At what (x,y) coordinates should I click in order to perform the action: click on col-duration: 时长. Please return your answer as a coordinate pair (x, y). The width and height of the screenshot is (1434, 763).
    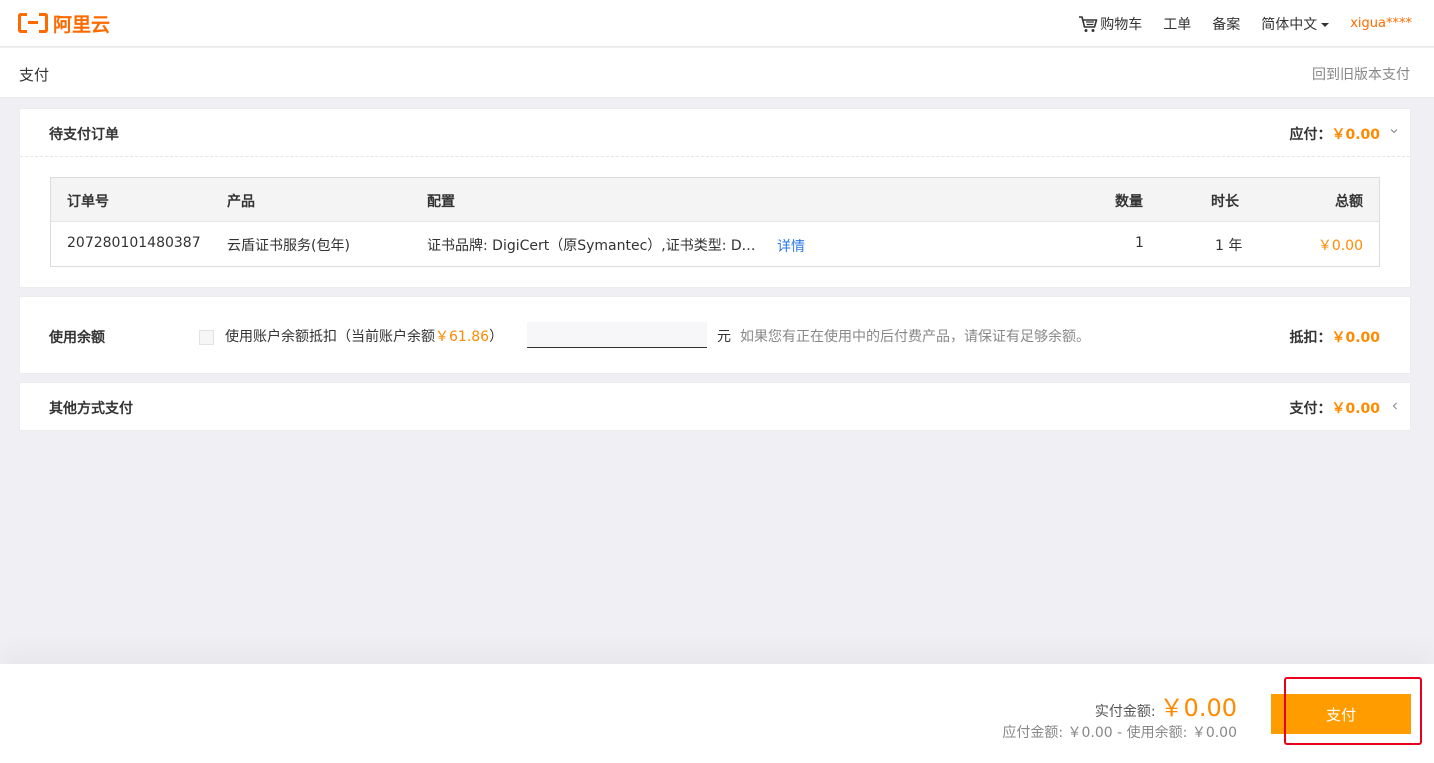
    Looking at the image, I should click on (1225, 202).